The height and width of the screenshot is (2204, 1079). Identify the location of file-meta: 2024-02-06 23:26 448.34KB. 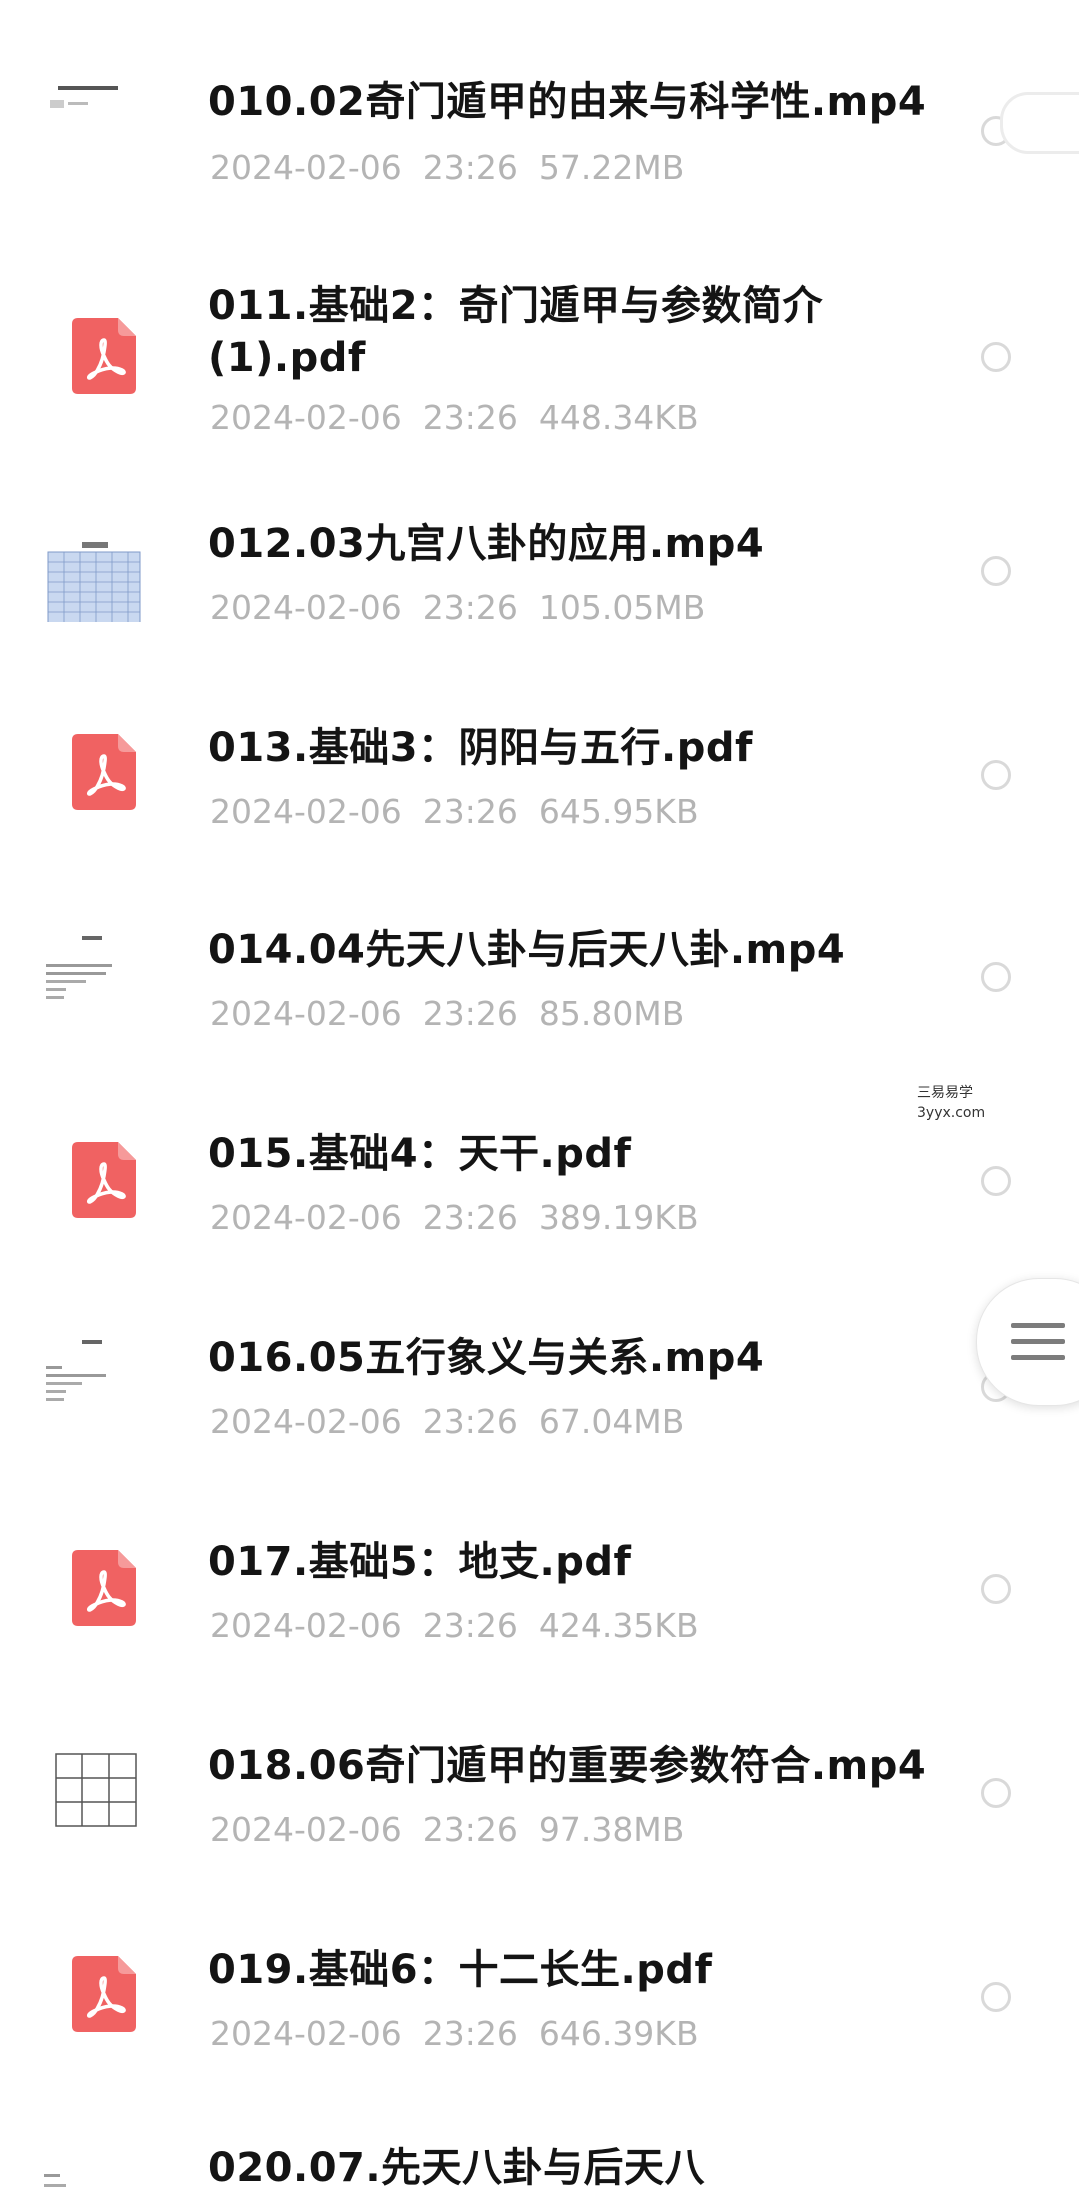
(454, 417).